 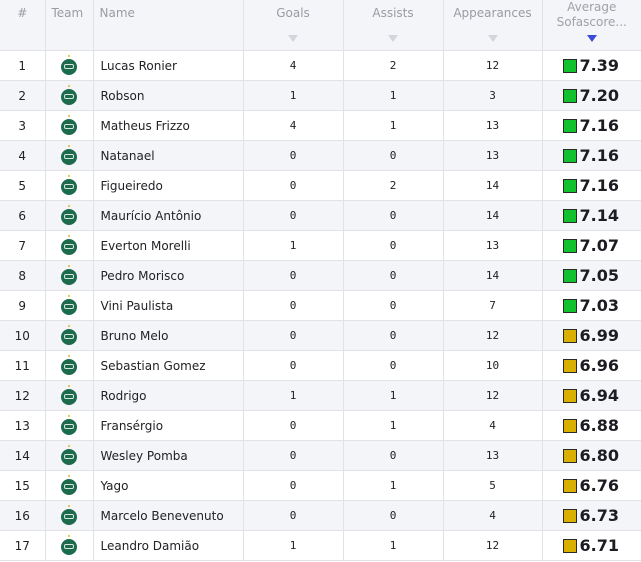 What do you see at coordinates (115, 486) in the screenshot?
I see `player-name-link: Yago` at bounding box center [115, 486].